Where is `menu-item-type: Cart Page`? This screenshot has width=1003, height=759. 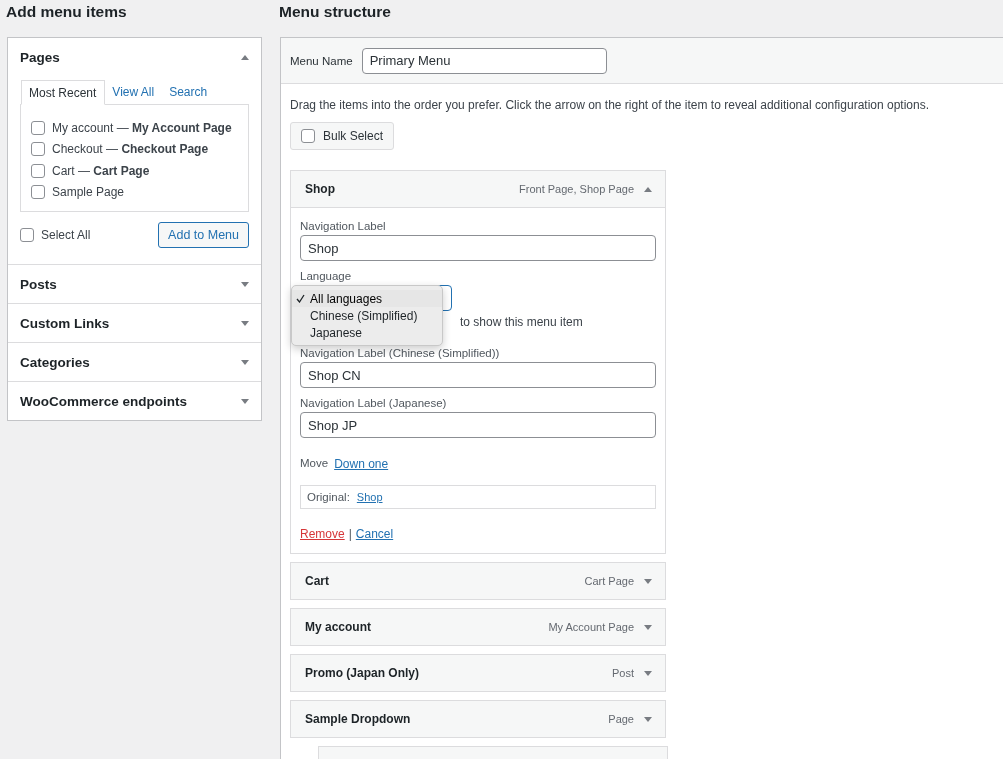
menu-item-type: Cart Page is located at coordinates (609, 581).